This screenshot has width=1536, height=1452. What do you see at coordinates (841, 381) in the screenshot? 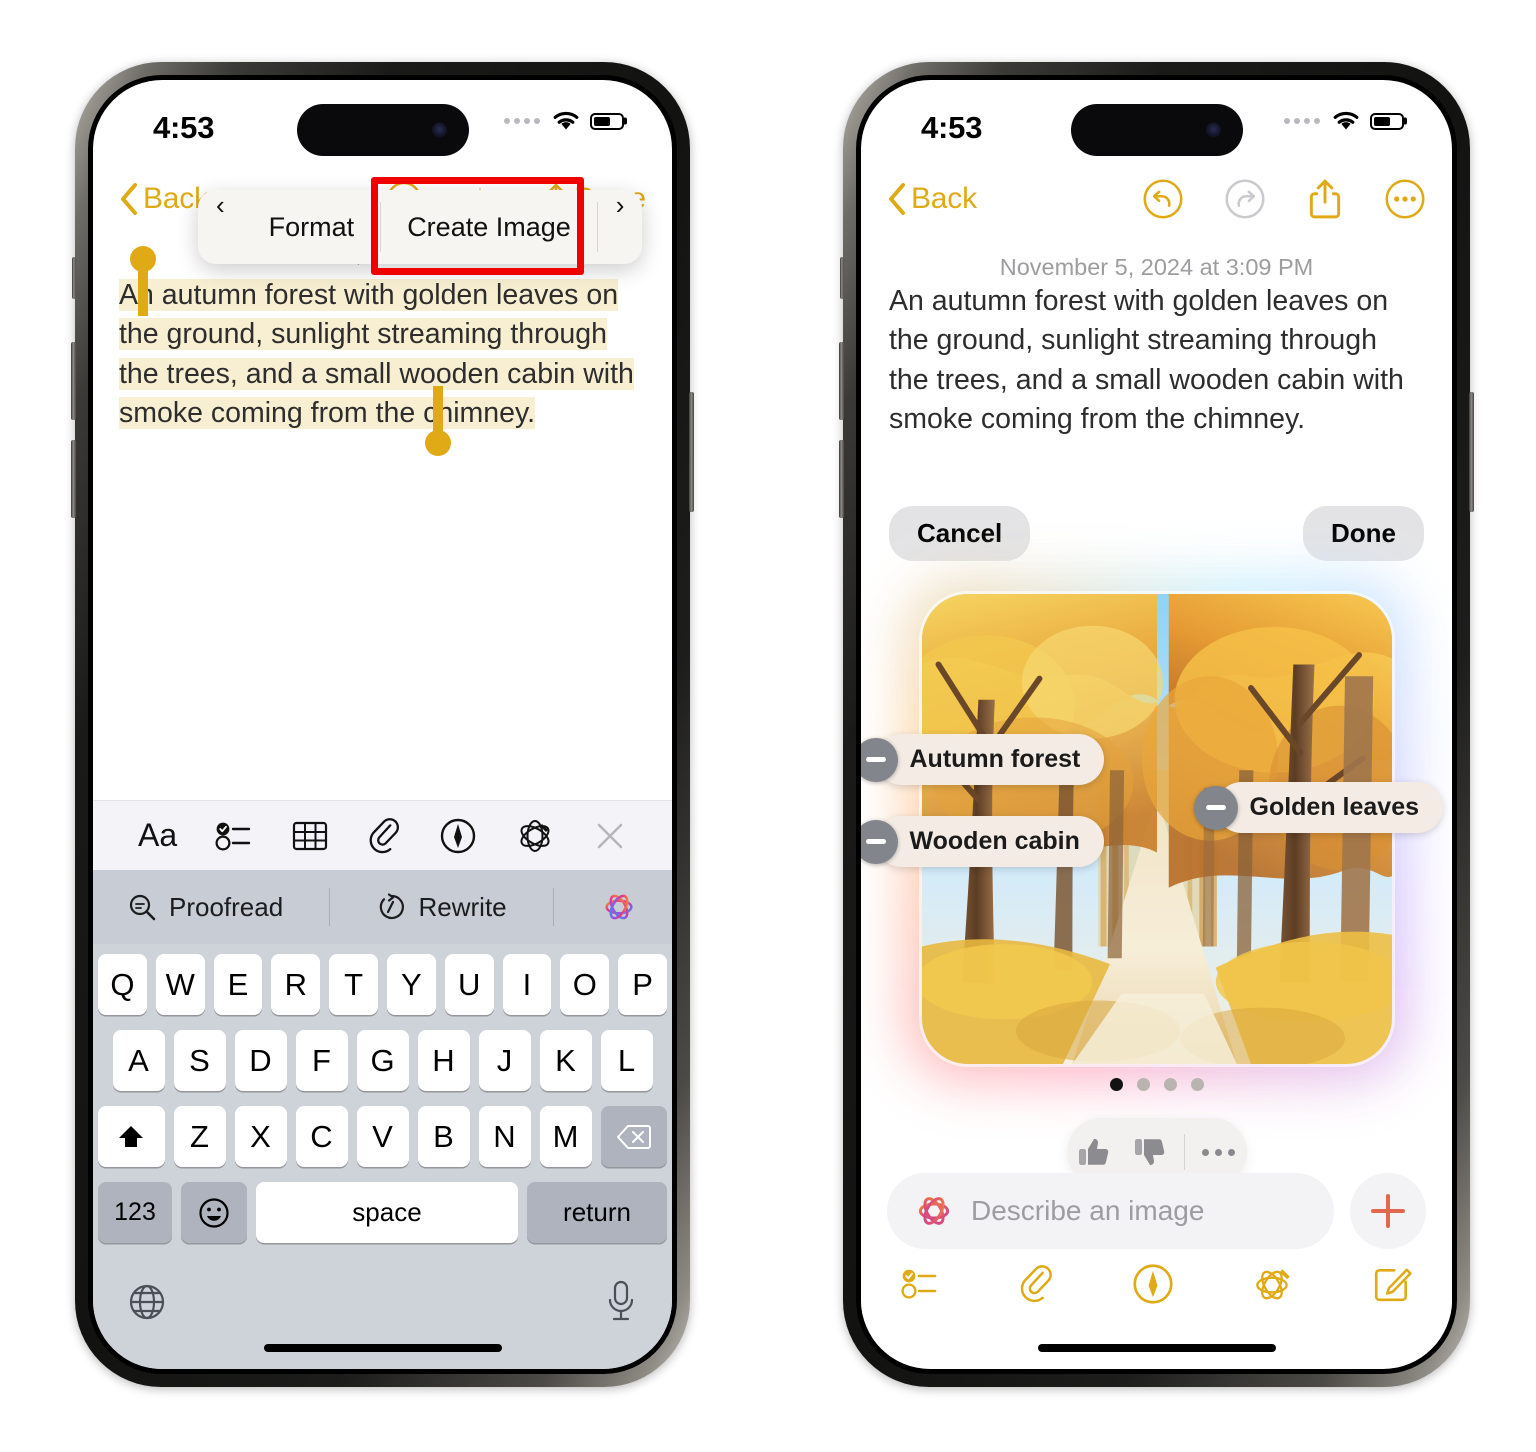
I see `volume-up-button-right` at bounding box center [841, 381].